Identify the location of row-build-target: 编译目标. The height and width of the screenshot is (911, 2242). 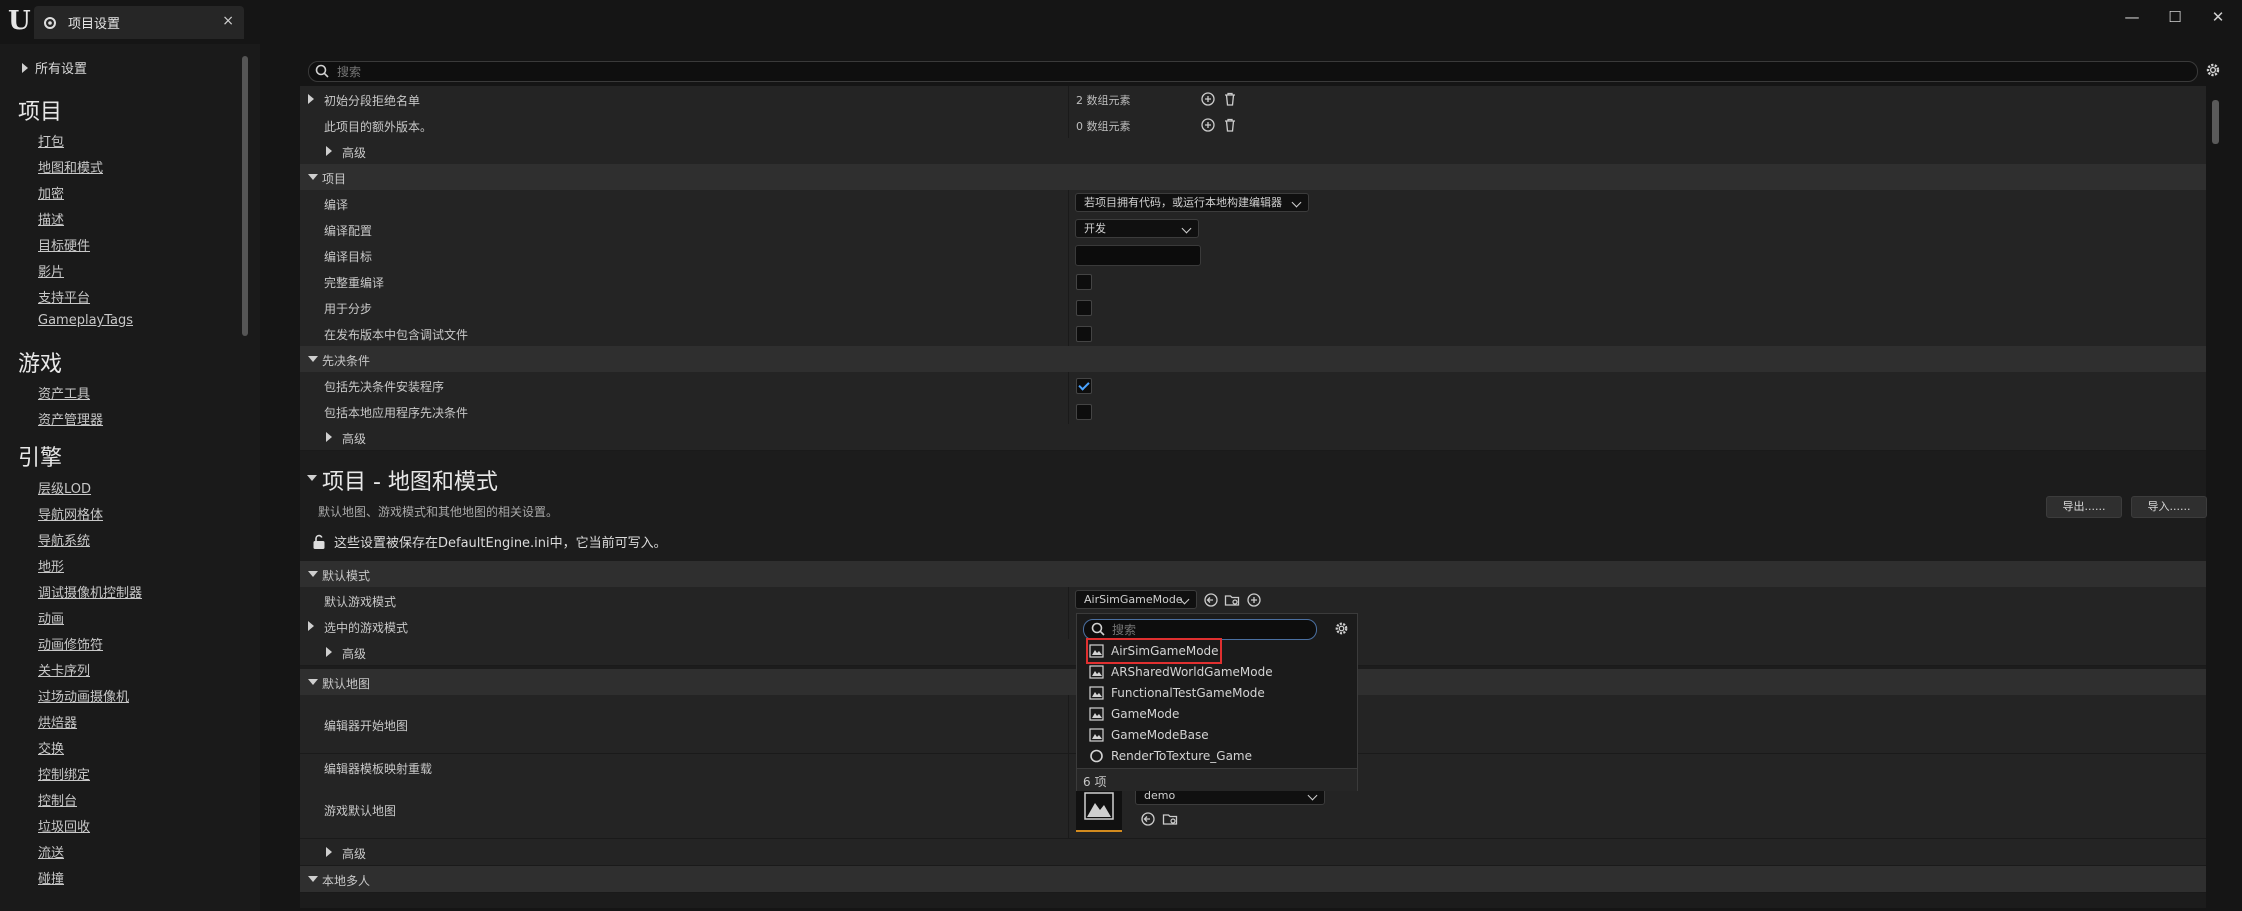
(1253, 255).